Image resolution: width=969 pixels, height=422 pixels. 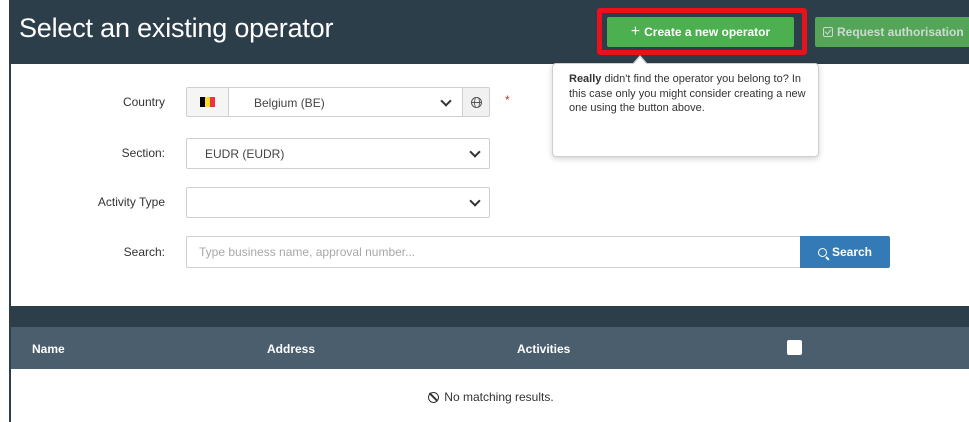 I want to click on activity-type-label: Activity Type, so click(x=131, y=202).